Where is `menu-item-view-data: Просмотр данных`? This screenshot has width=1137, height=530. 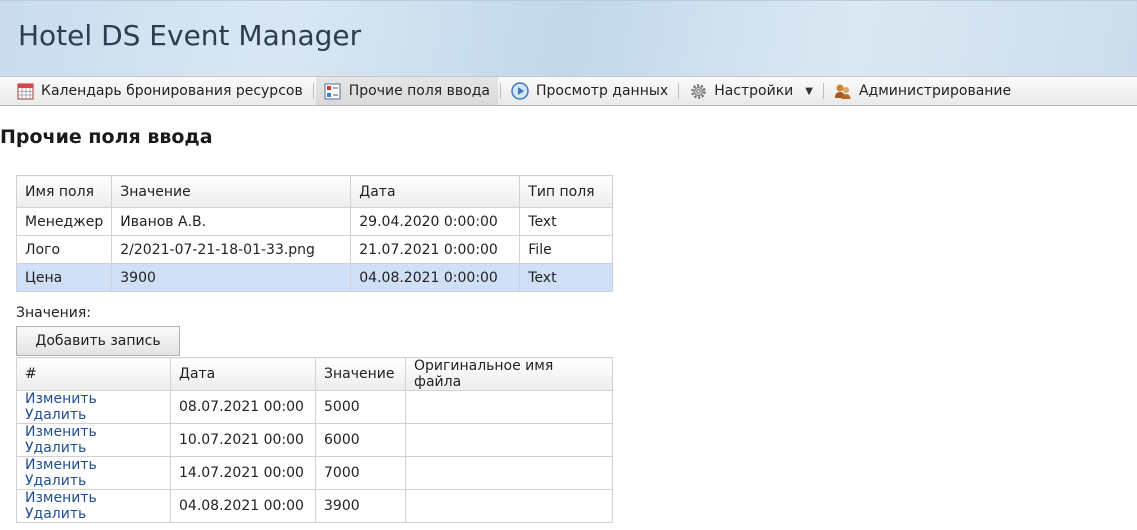 menu-item-view-data: Просмотр данных is located at coordinates (589, 91).